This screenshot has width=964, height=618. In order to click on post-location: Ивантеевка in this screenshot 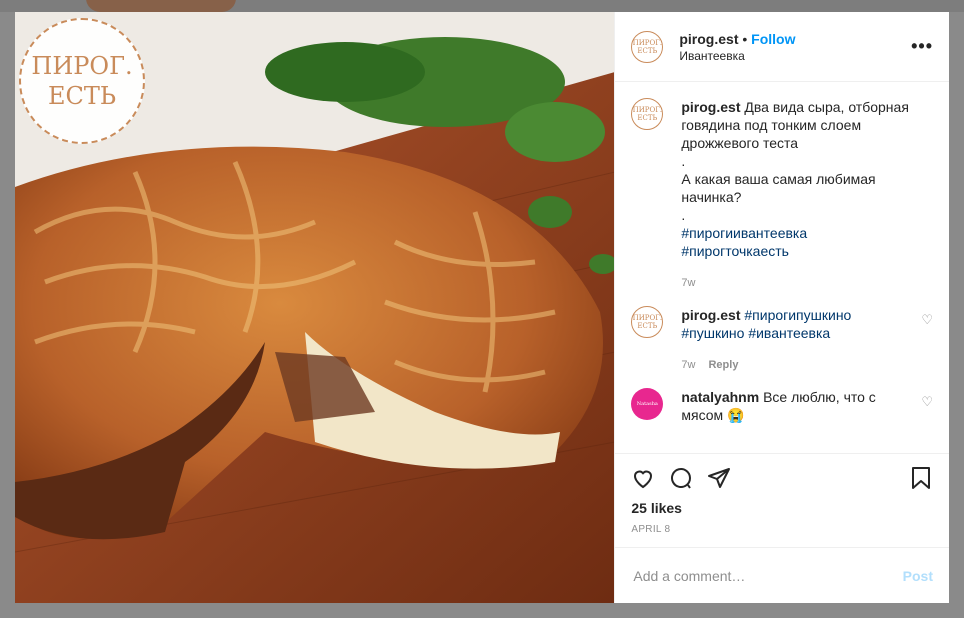, I will do `click(795, 56)`.